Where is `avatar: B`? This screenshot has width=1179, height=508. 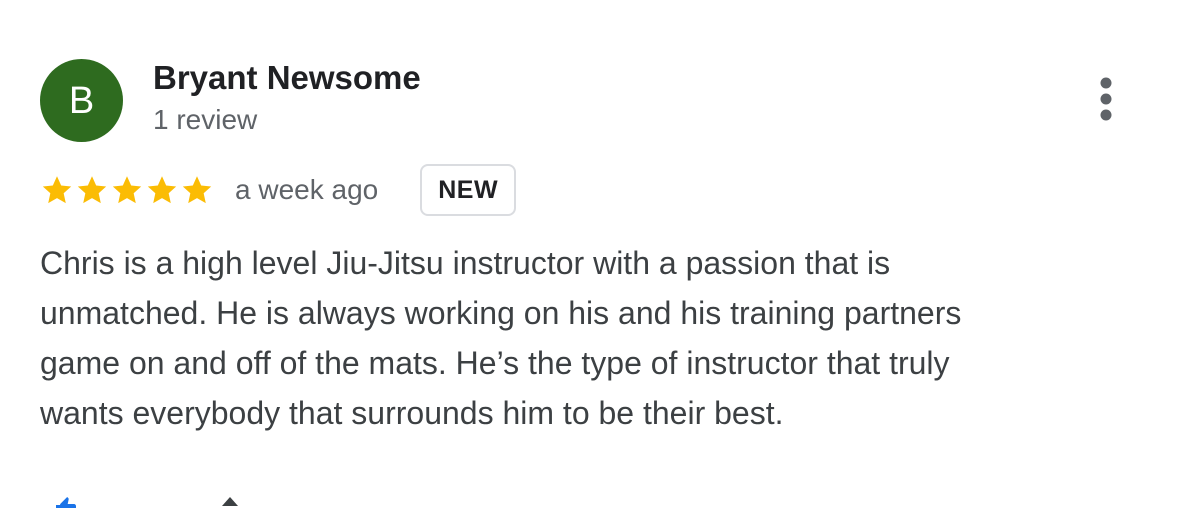 avatar: B is located at coordinates (81, 100).